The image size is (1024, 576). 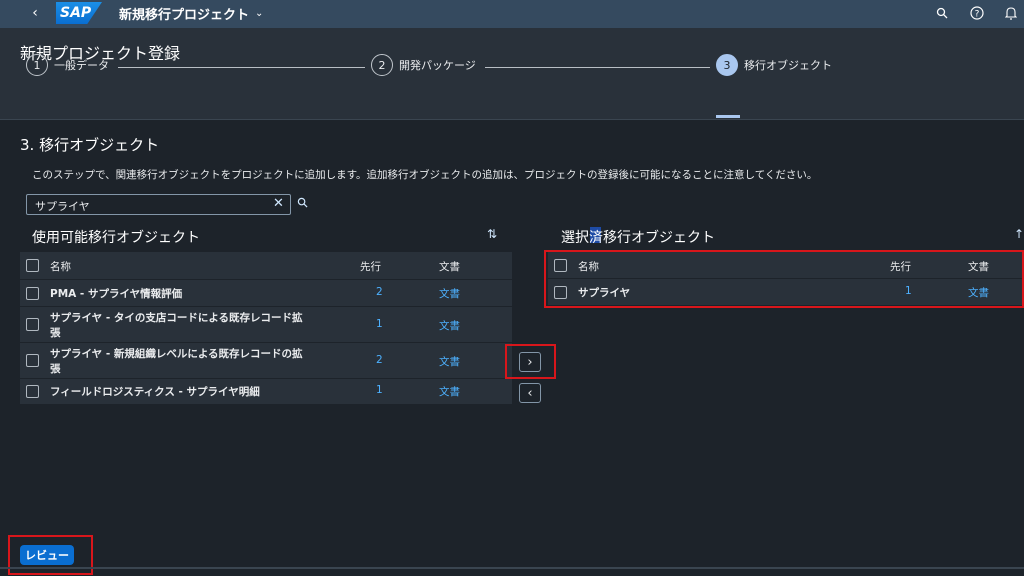 I want to click on table-row: PMA - サプライヤ情報評価 2 文書, so click(x=266, y=293).